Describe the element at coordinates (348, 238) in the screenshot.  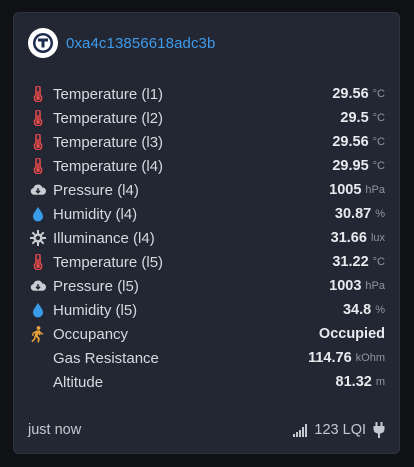
I see `reading-value: 31.66` at that location.